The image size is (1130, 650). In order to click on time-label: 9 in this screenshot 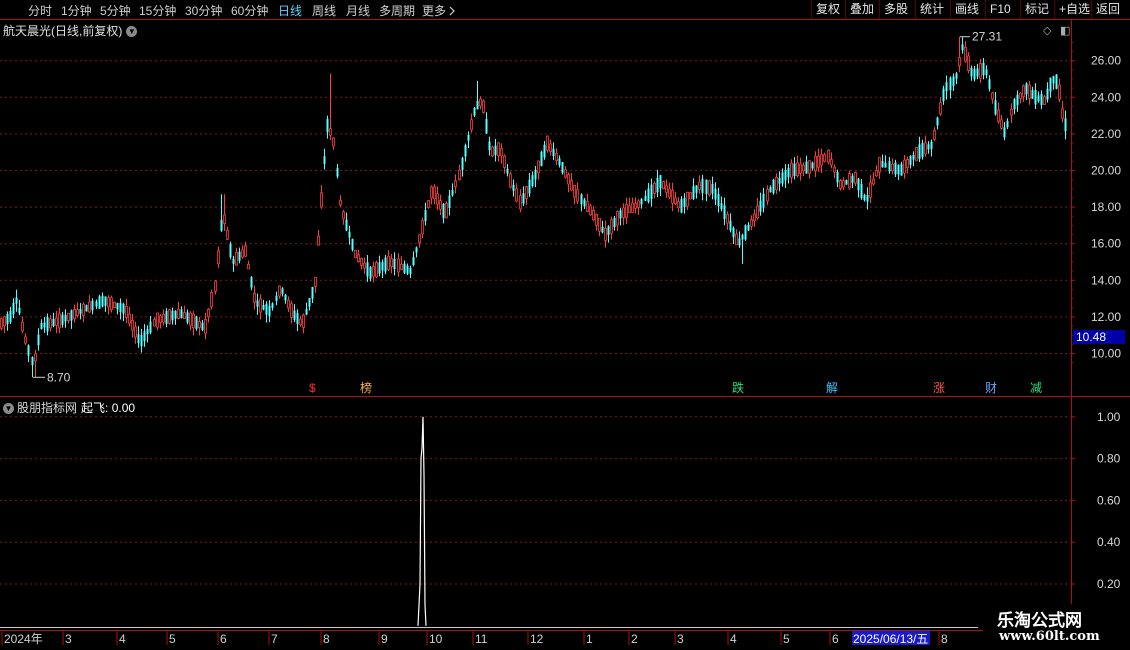, I will do `click(384, 639)`.